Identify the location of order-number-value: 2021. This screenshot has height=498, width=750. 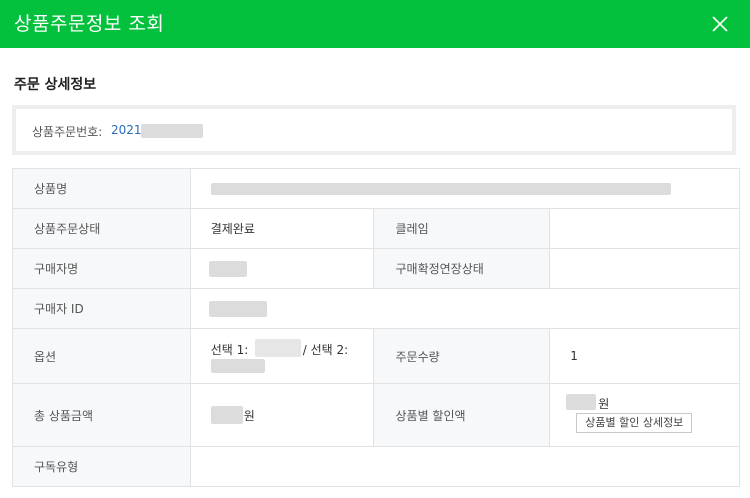
(126, 130).